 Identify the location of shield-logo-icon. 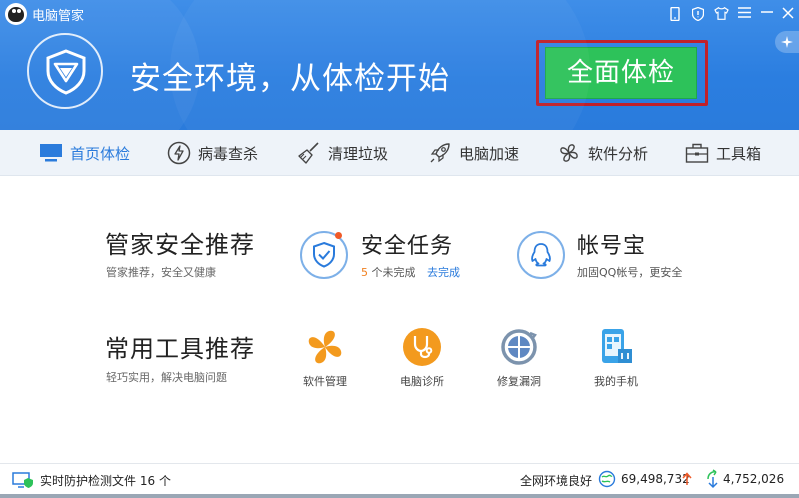
(65, 71).